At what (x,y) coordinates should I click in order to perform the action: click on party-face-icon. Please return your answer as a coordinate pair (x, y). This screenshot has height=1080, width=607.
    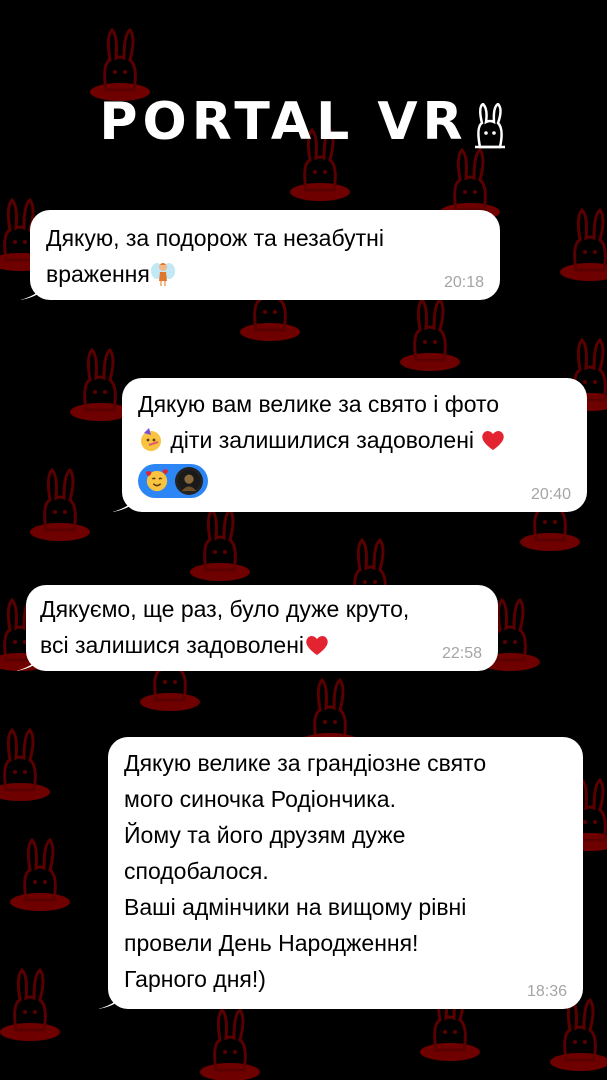
    Looking at the image, I should click on (151, 439).